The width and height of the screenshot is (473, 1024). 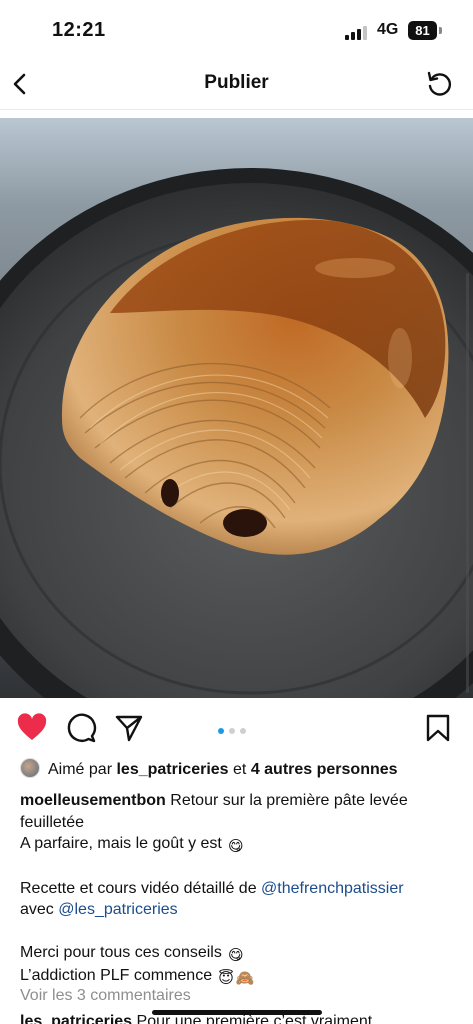 I want to click on caption-line6: L’addiction PLF commence, so click(x=116, y=975).